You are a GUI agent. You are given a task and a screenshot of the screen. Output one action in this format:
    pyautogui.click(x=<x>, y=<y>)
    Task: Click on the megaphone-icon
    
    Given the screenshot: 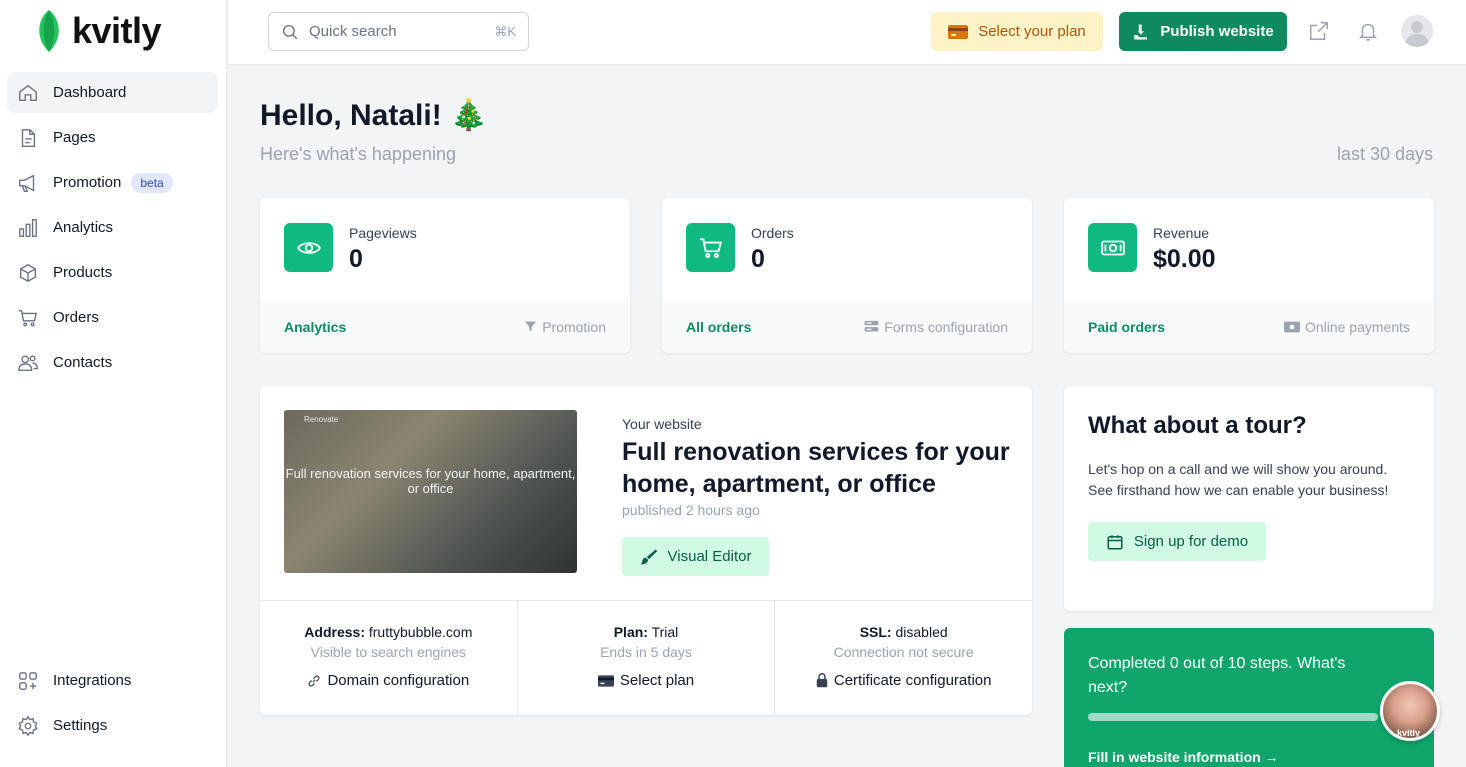 What is the action you would take?
    pyautogui.click(x=27, y=183)
    